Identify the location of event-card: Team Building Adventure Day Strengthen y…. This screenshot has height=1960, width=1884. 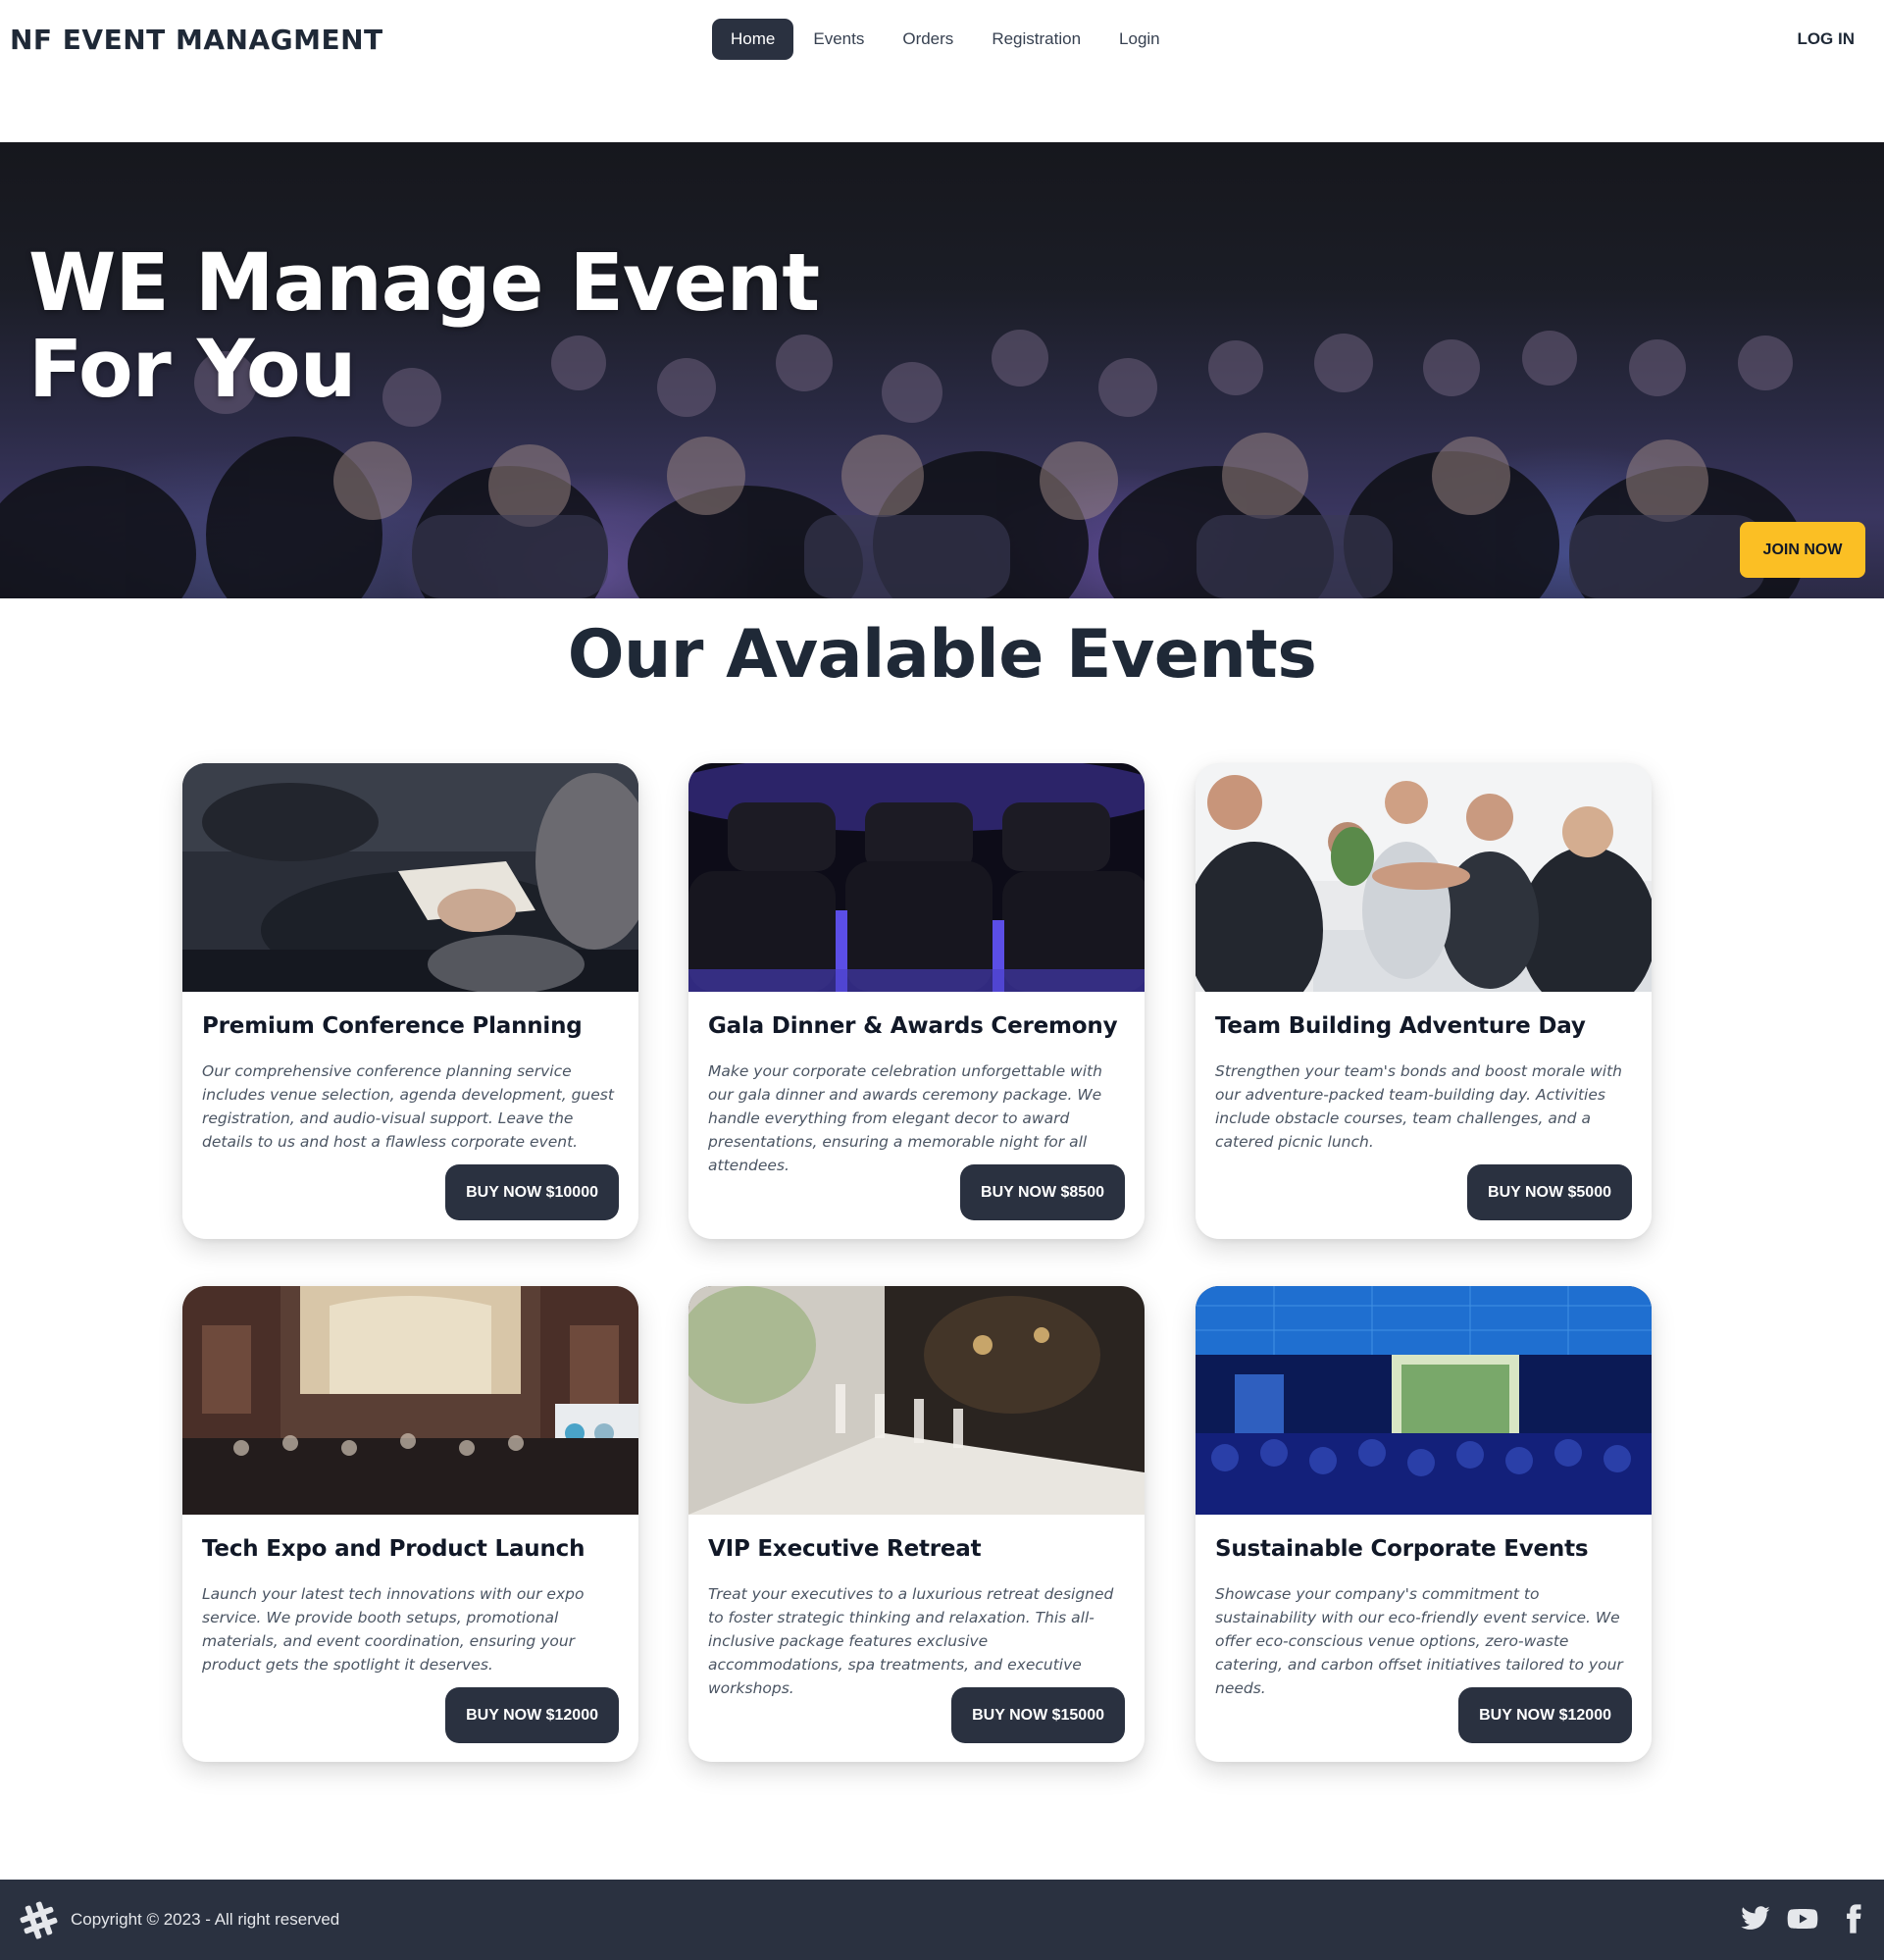
(1424, 1001).